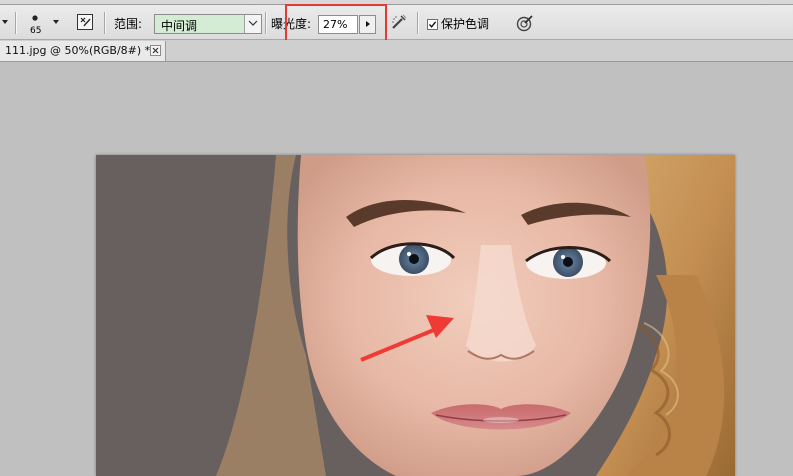 This screenshot has height=476, width=793. I want to click on document-tab-title: 111.jpg @ 50%(RGB/8#) *, so click(78, 50).